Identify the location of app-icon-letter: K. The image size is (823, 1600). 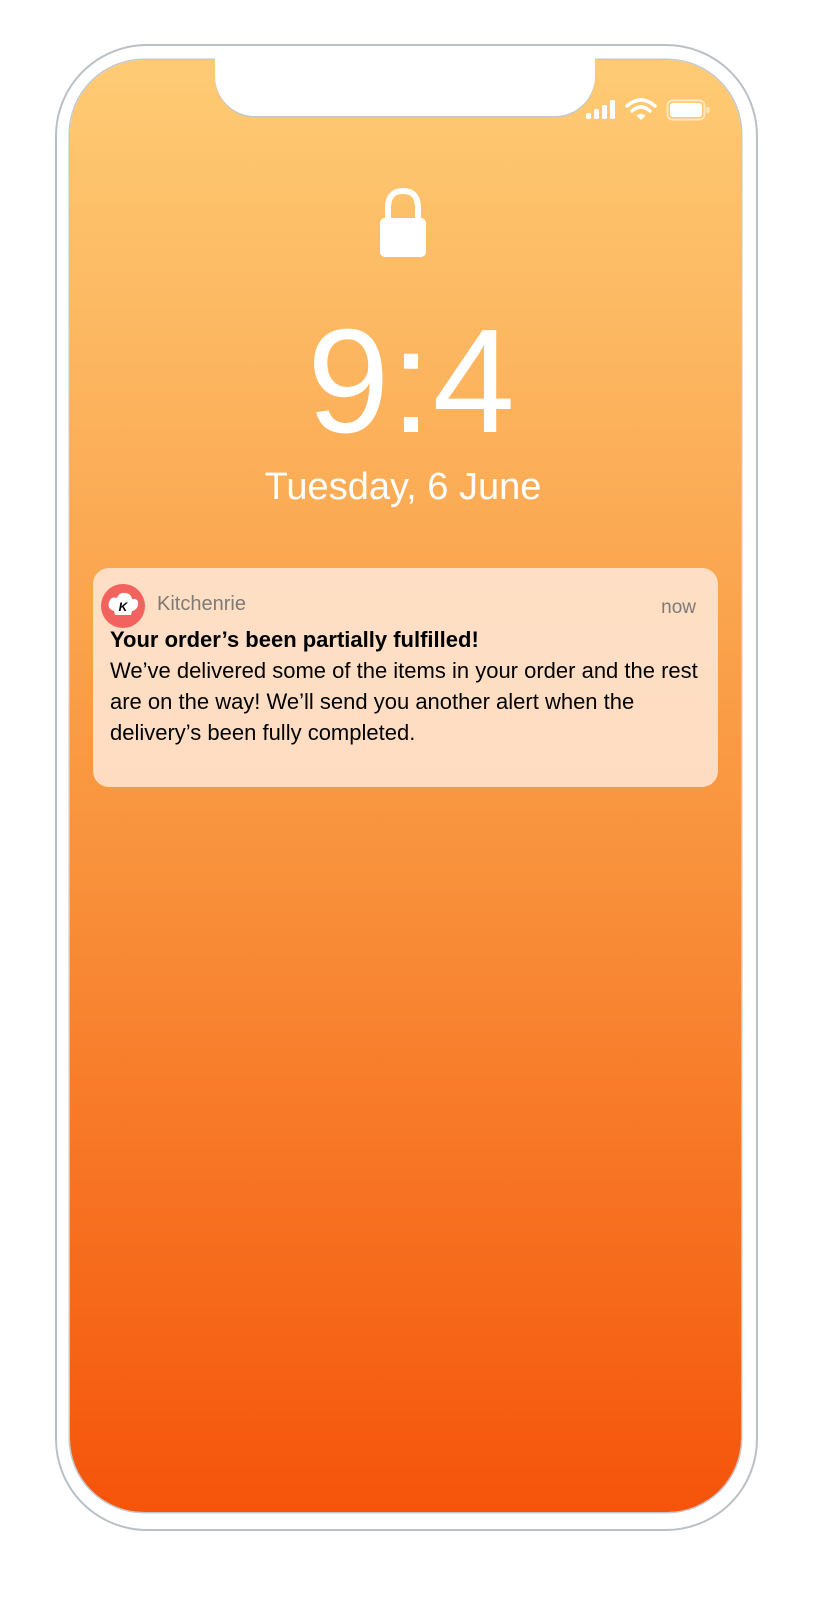
(124, 607).